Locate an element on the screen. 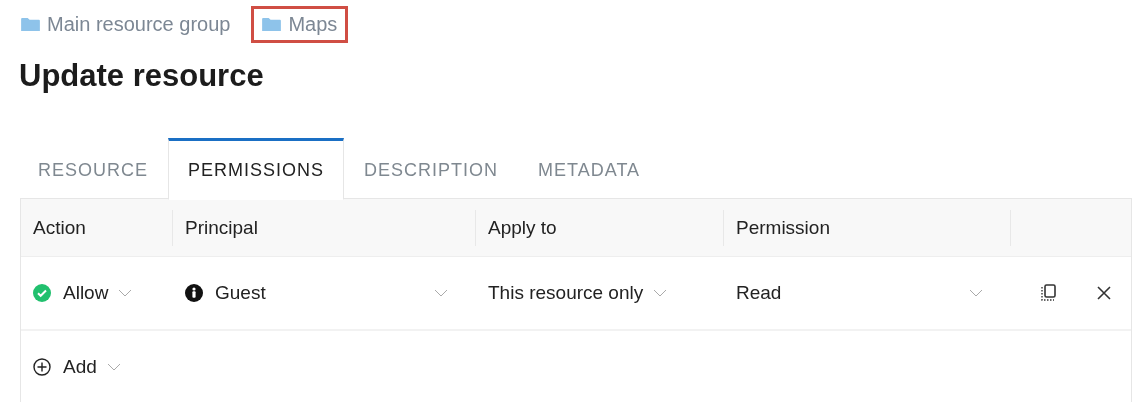 The width and height of the screenshot is (1148, 402). page-title: Update resource is located at coordinates (142, 76).